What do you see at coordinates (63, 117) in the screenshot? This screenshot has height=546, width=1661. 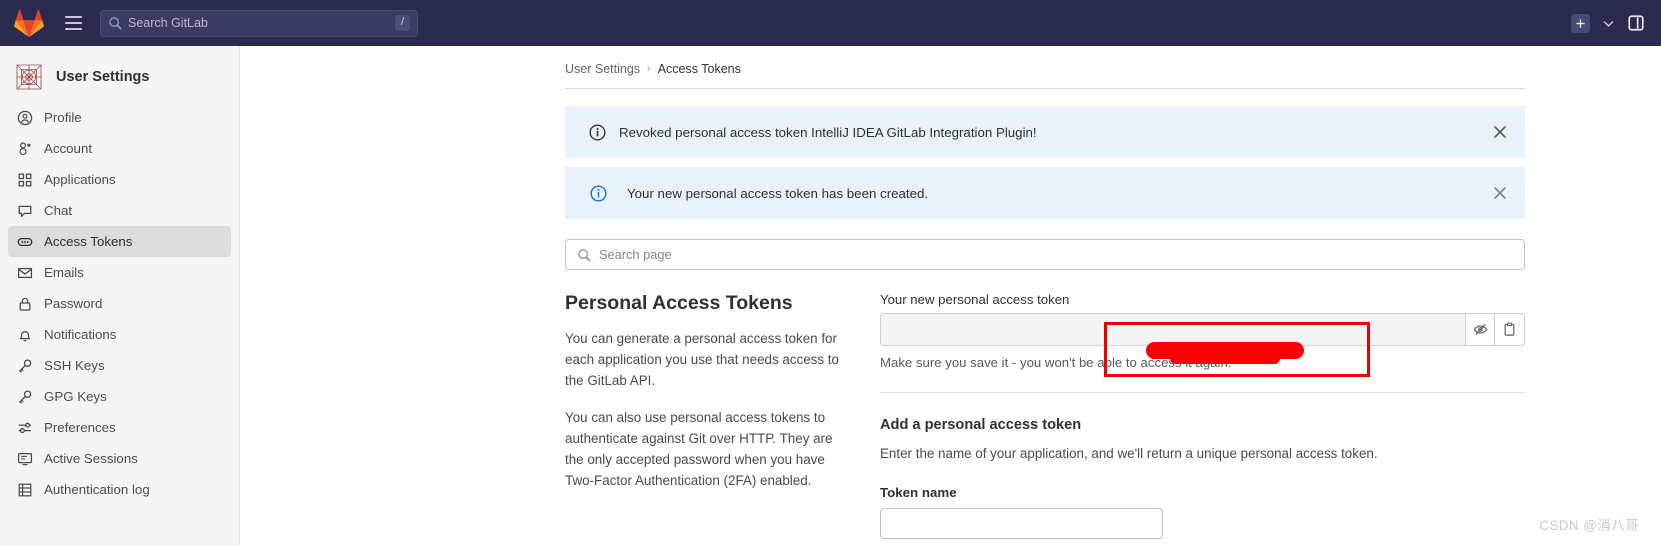 I see `sidebar-item-label: Profile` at bounding box center [63, 117].